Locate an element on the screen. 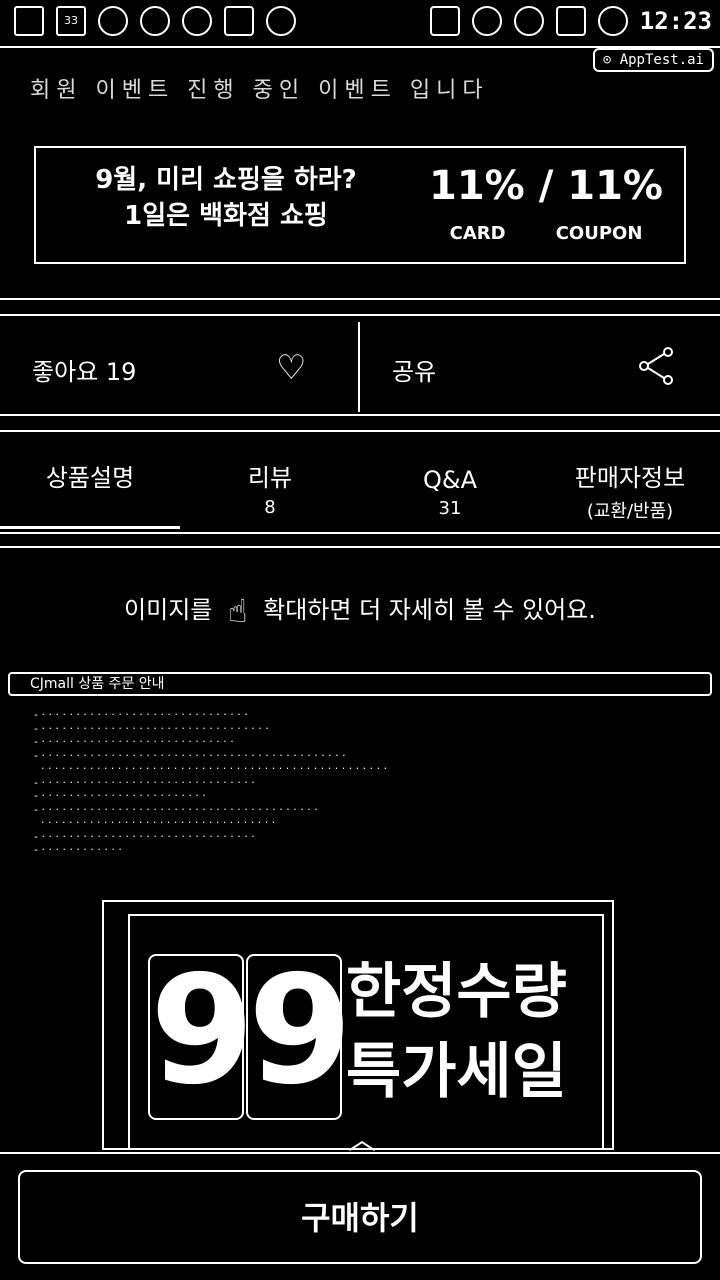 This screenshot has width=720, height=1280. tab-active-indicator is located at coordinates (90, 527).